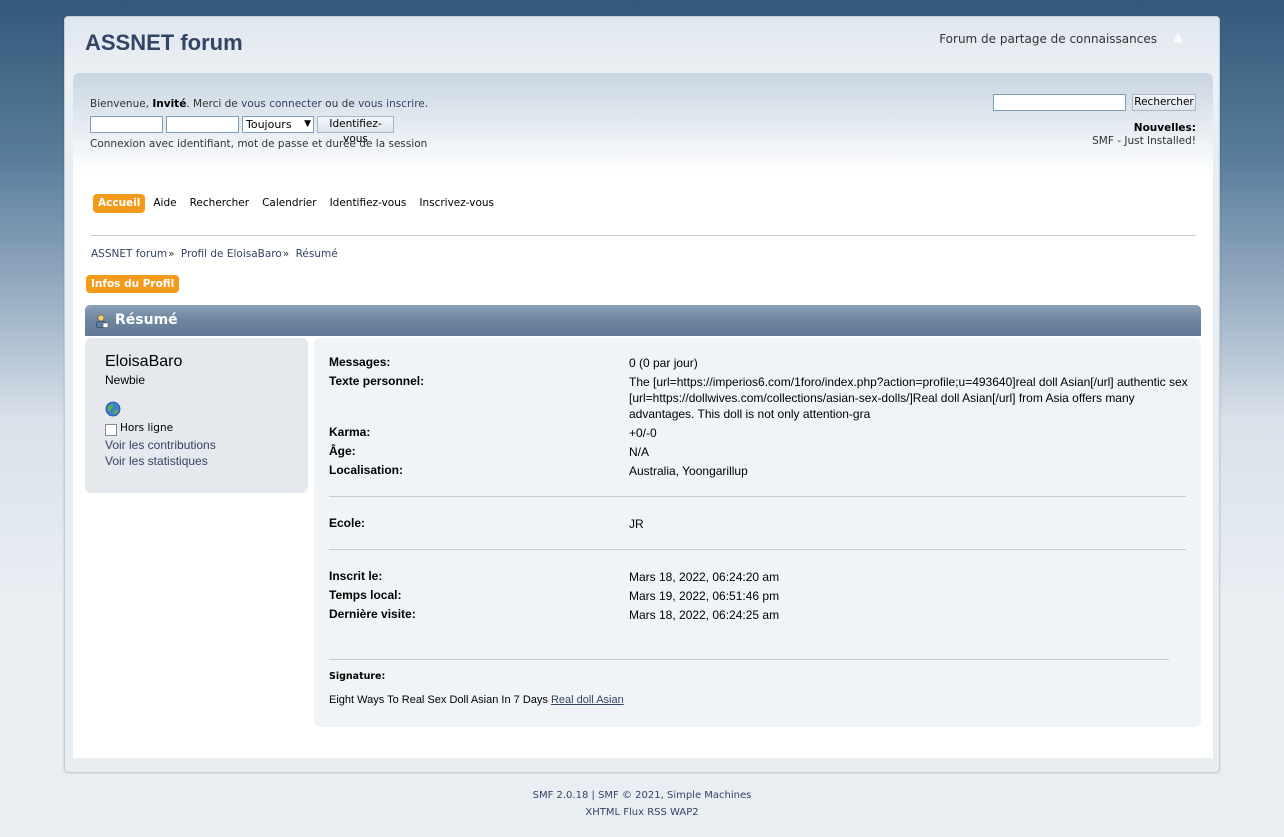 Image resolution: width=1284 pixels, height=837 pixels. I want to click on detail-value: Mars 19, 2022, 06:51:46 pm, so click(704, 596).